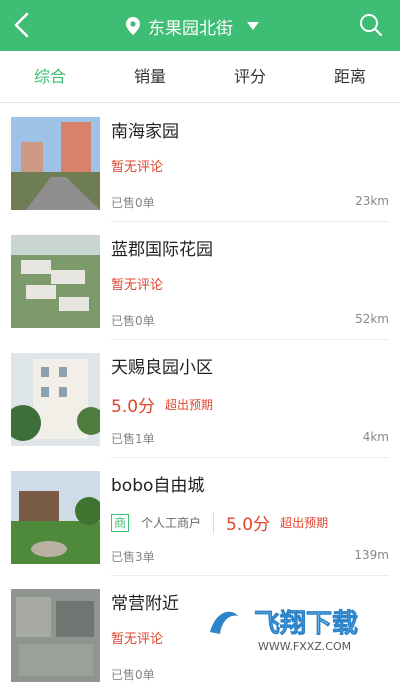 The image size is (400, 694). What do you see at coordinates (133, 26) in the screenshot?
I see `location-pin-icon` at bounding box center [133, 26].